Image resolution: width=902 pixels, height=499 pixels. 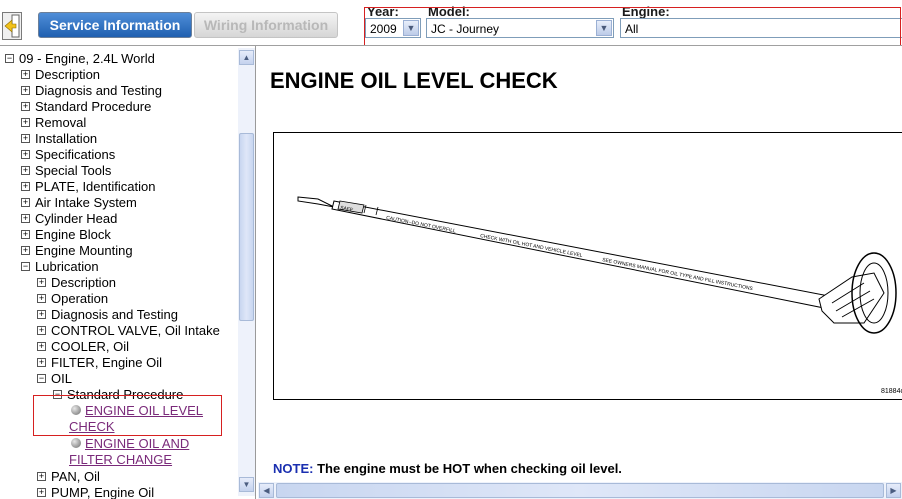 What do you see at coordinates (115, 25) in the screenshot?
I see `tab-service-information: Service Information` at bounding box center [115, 25].